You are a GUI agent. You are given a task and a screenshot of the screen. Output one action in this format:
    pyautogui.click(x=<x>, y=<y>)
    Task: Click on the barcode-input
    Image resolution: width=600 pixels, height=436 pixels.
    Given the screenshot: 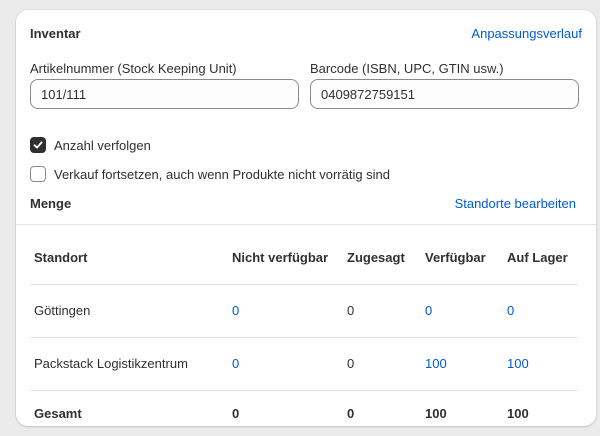 What is the action you would take?
    pyautogui.click(x=444, y=94)
    